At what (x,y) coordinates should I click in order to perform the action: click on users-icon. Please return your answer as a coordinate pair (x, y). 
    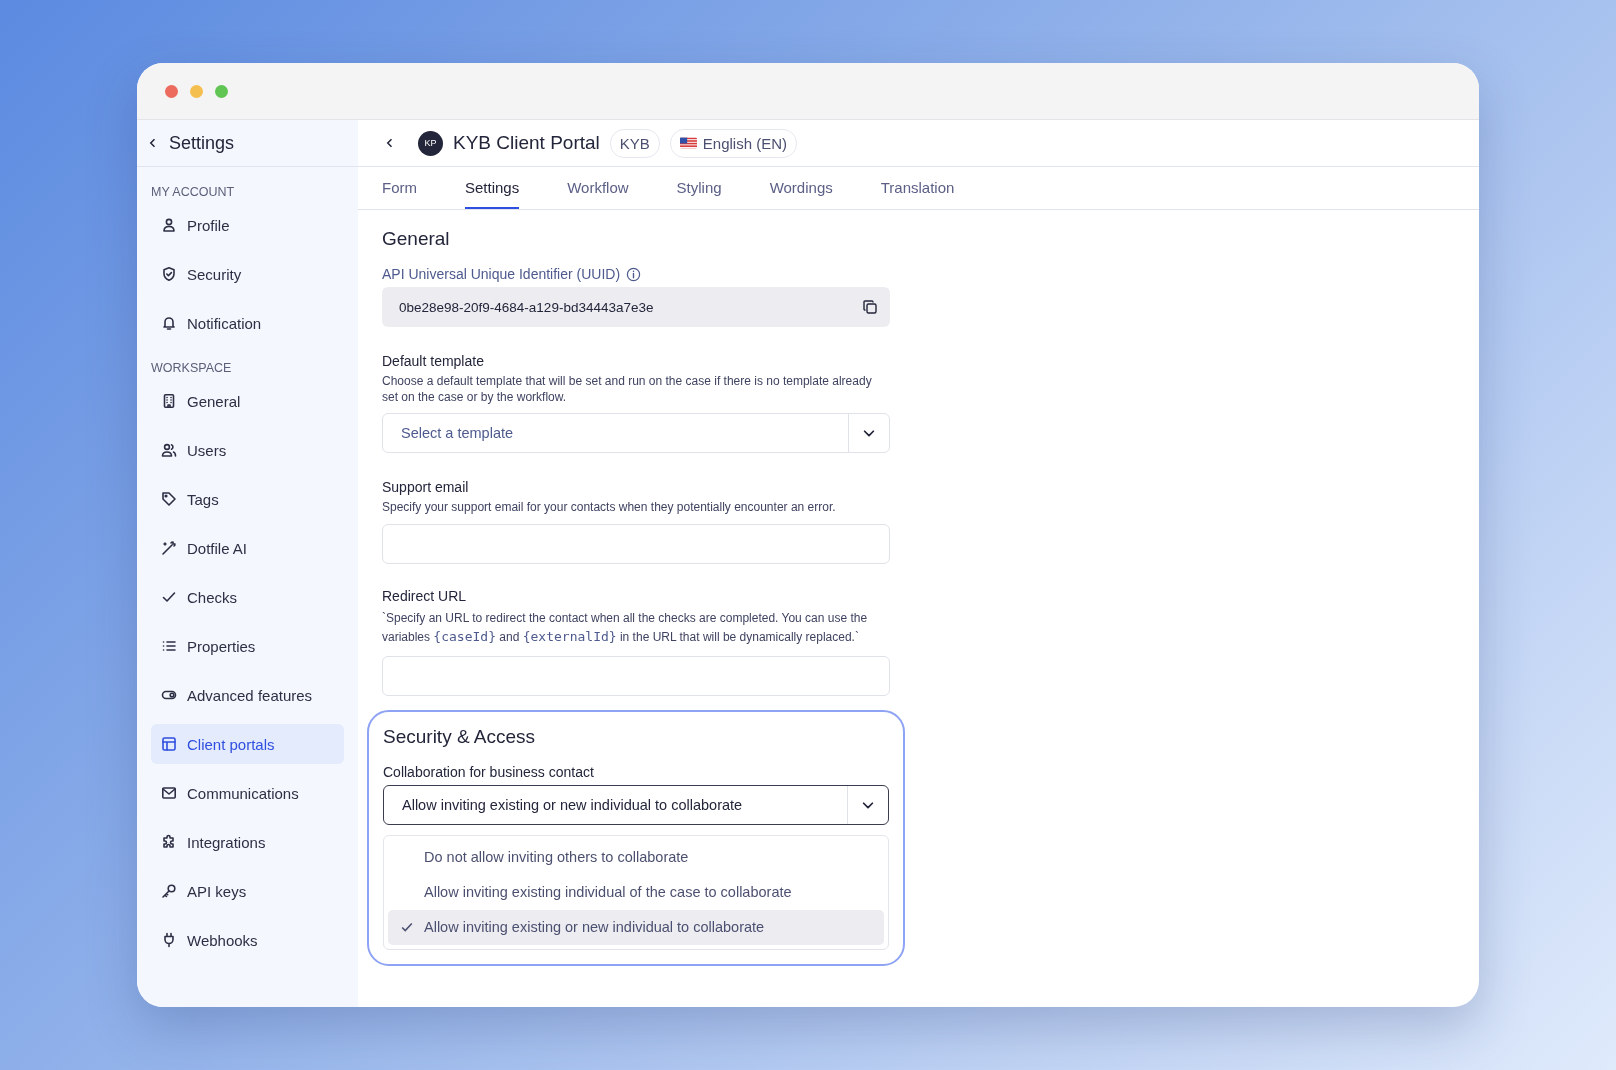
    Looking at the image, I should click on (169, 450).